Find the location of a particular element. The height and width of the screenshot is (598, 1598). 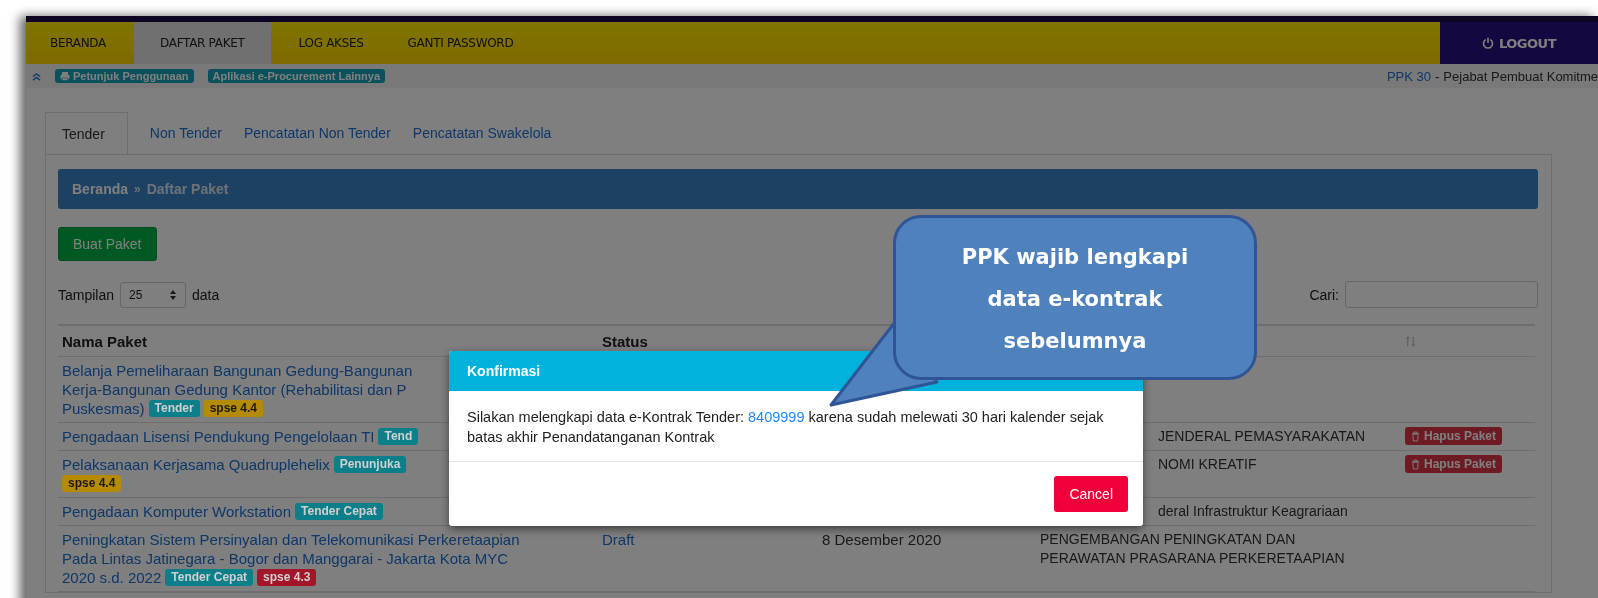

tab: Non Tender is located at coordinates (196, 133).